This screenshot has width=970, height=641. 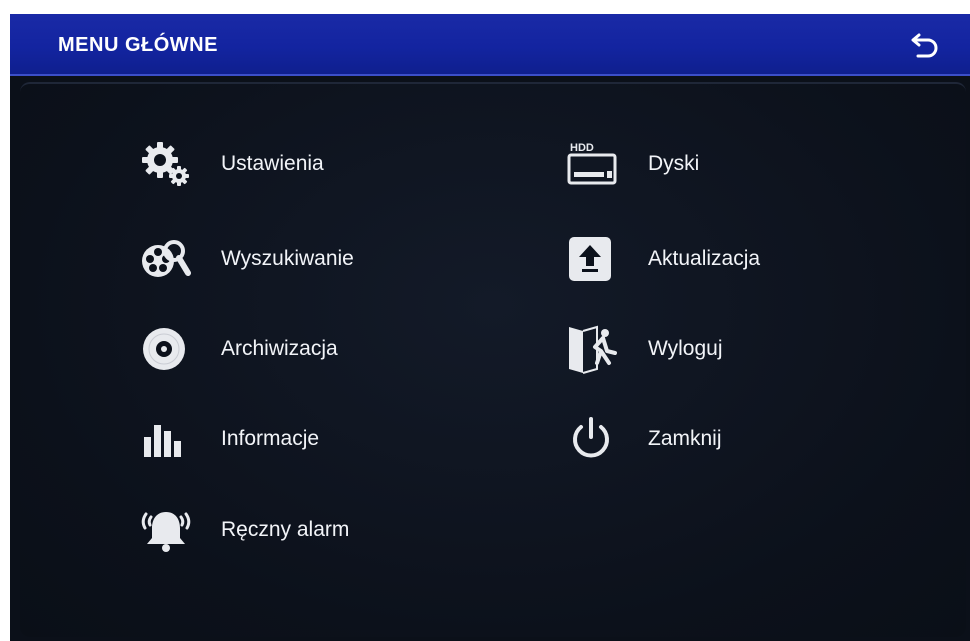 I want to click on menu-item-label: Archiwizacja, so click(x=279, y=348).